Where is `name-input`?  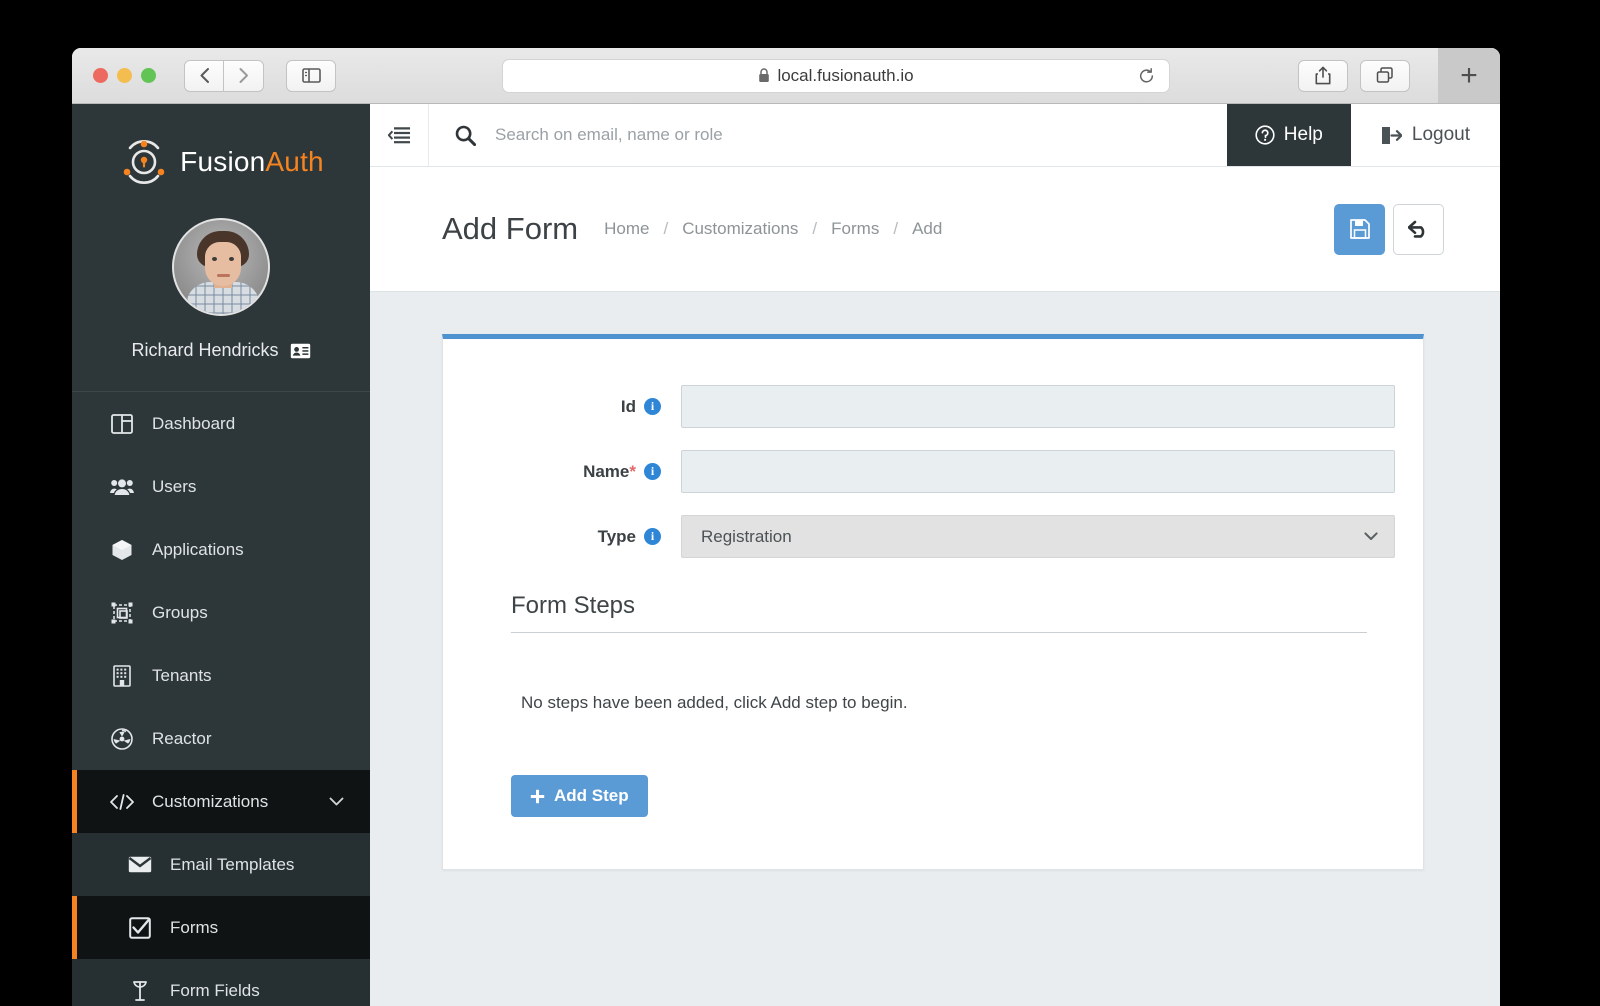
name-input is located at coordinates (1038, 471).